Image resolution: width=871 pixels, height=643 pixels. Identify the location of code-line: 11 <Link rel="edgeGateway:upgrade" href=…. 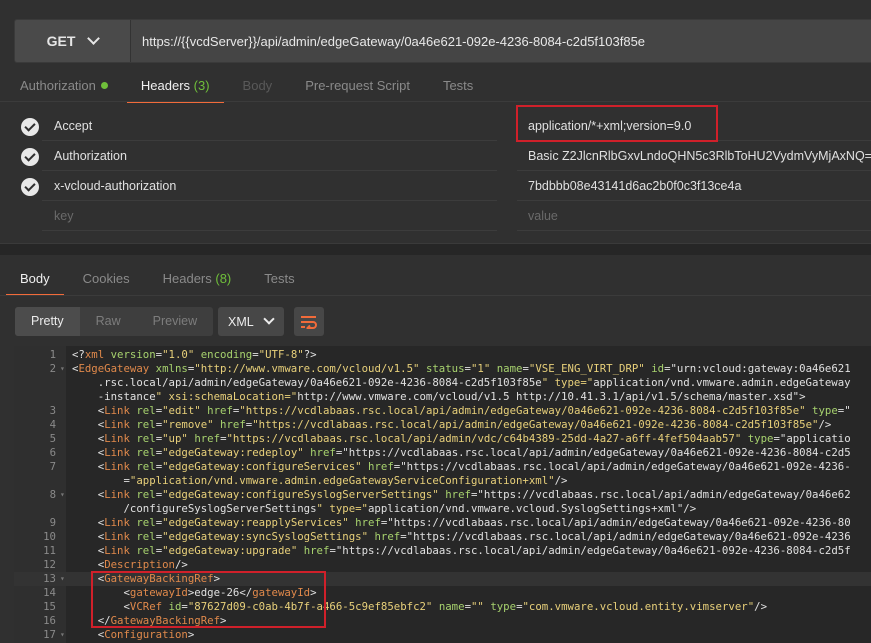
(442, 551).